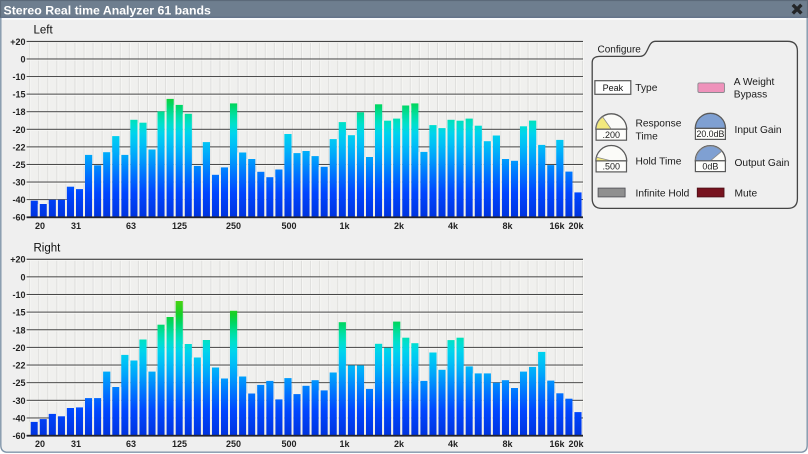 The image size is (808, 454). What do you see at coordinates (750, 94) in the screenshot?
I see `svg-text: Bypass` at bounding box center [750, 94].